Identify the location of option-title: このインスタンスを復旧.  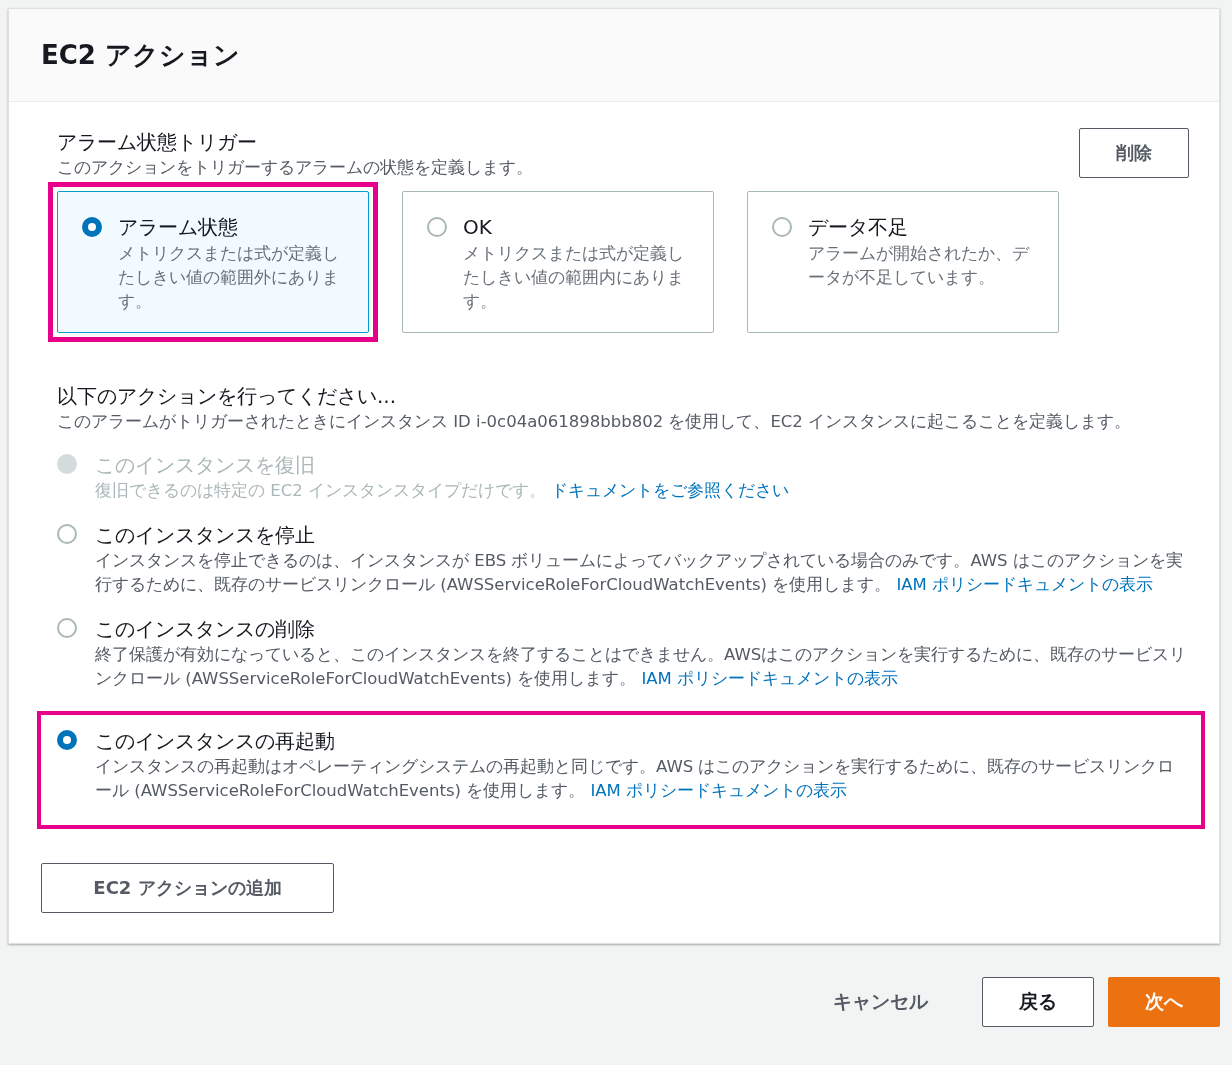
(205, 465).